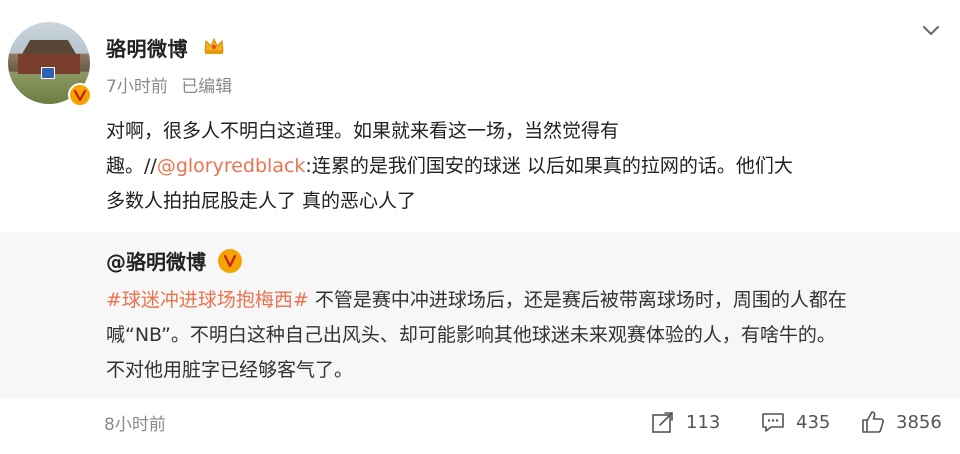  What do you see at coordinates (147, 47) in the screenshot?
I see `username: 骆明微博` at bounding box center [147, 47].